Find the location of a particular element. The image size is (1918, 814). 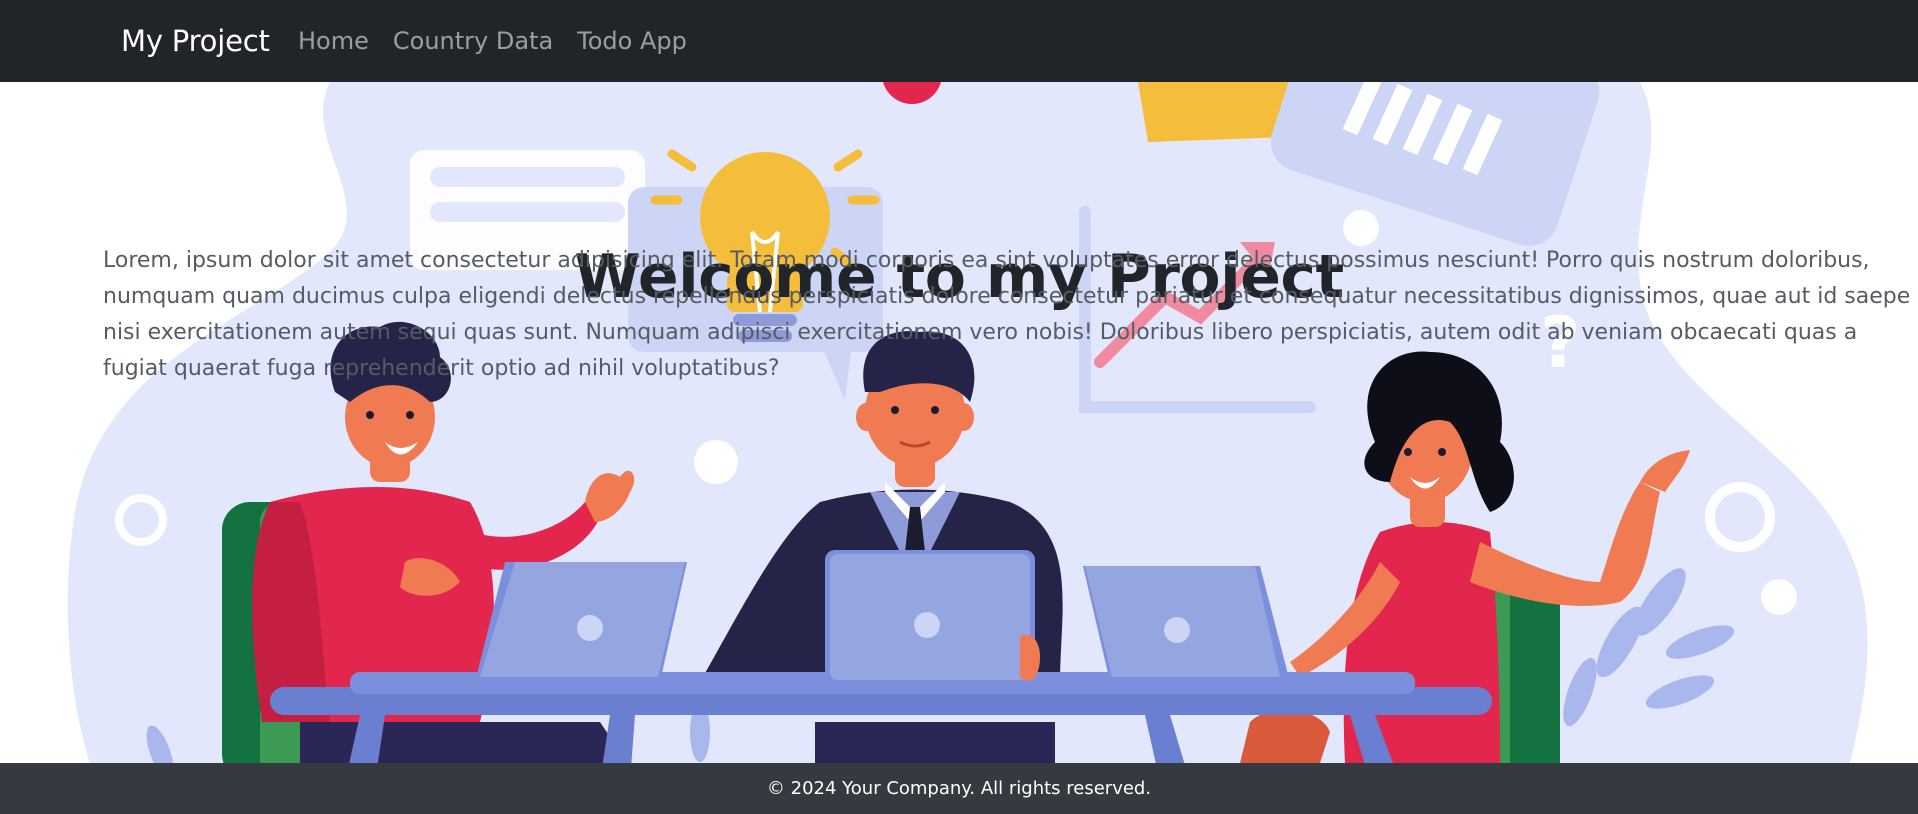

laptop-left is located at coordinates (581, 622).